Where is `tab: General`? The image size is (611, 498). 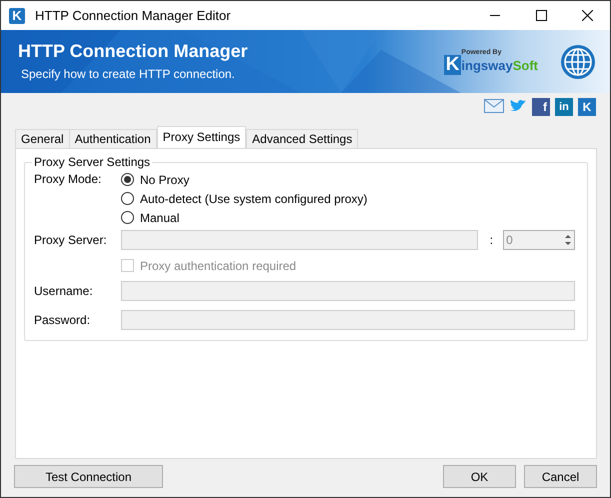 tab: General is located at coordinates (42, 138).